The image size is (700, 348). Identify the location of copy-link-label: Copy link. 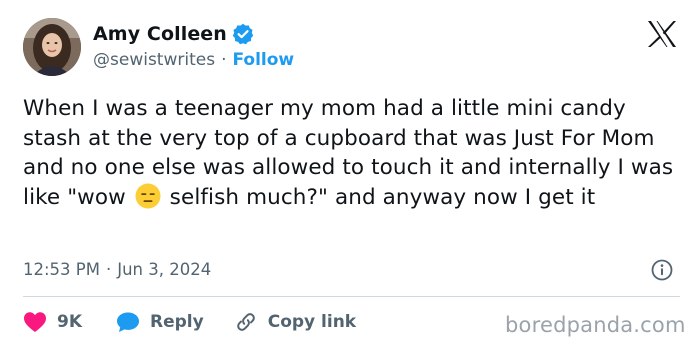
(312, 322).